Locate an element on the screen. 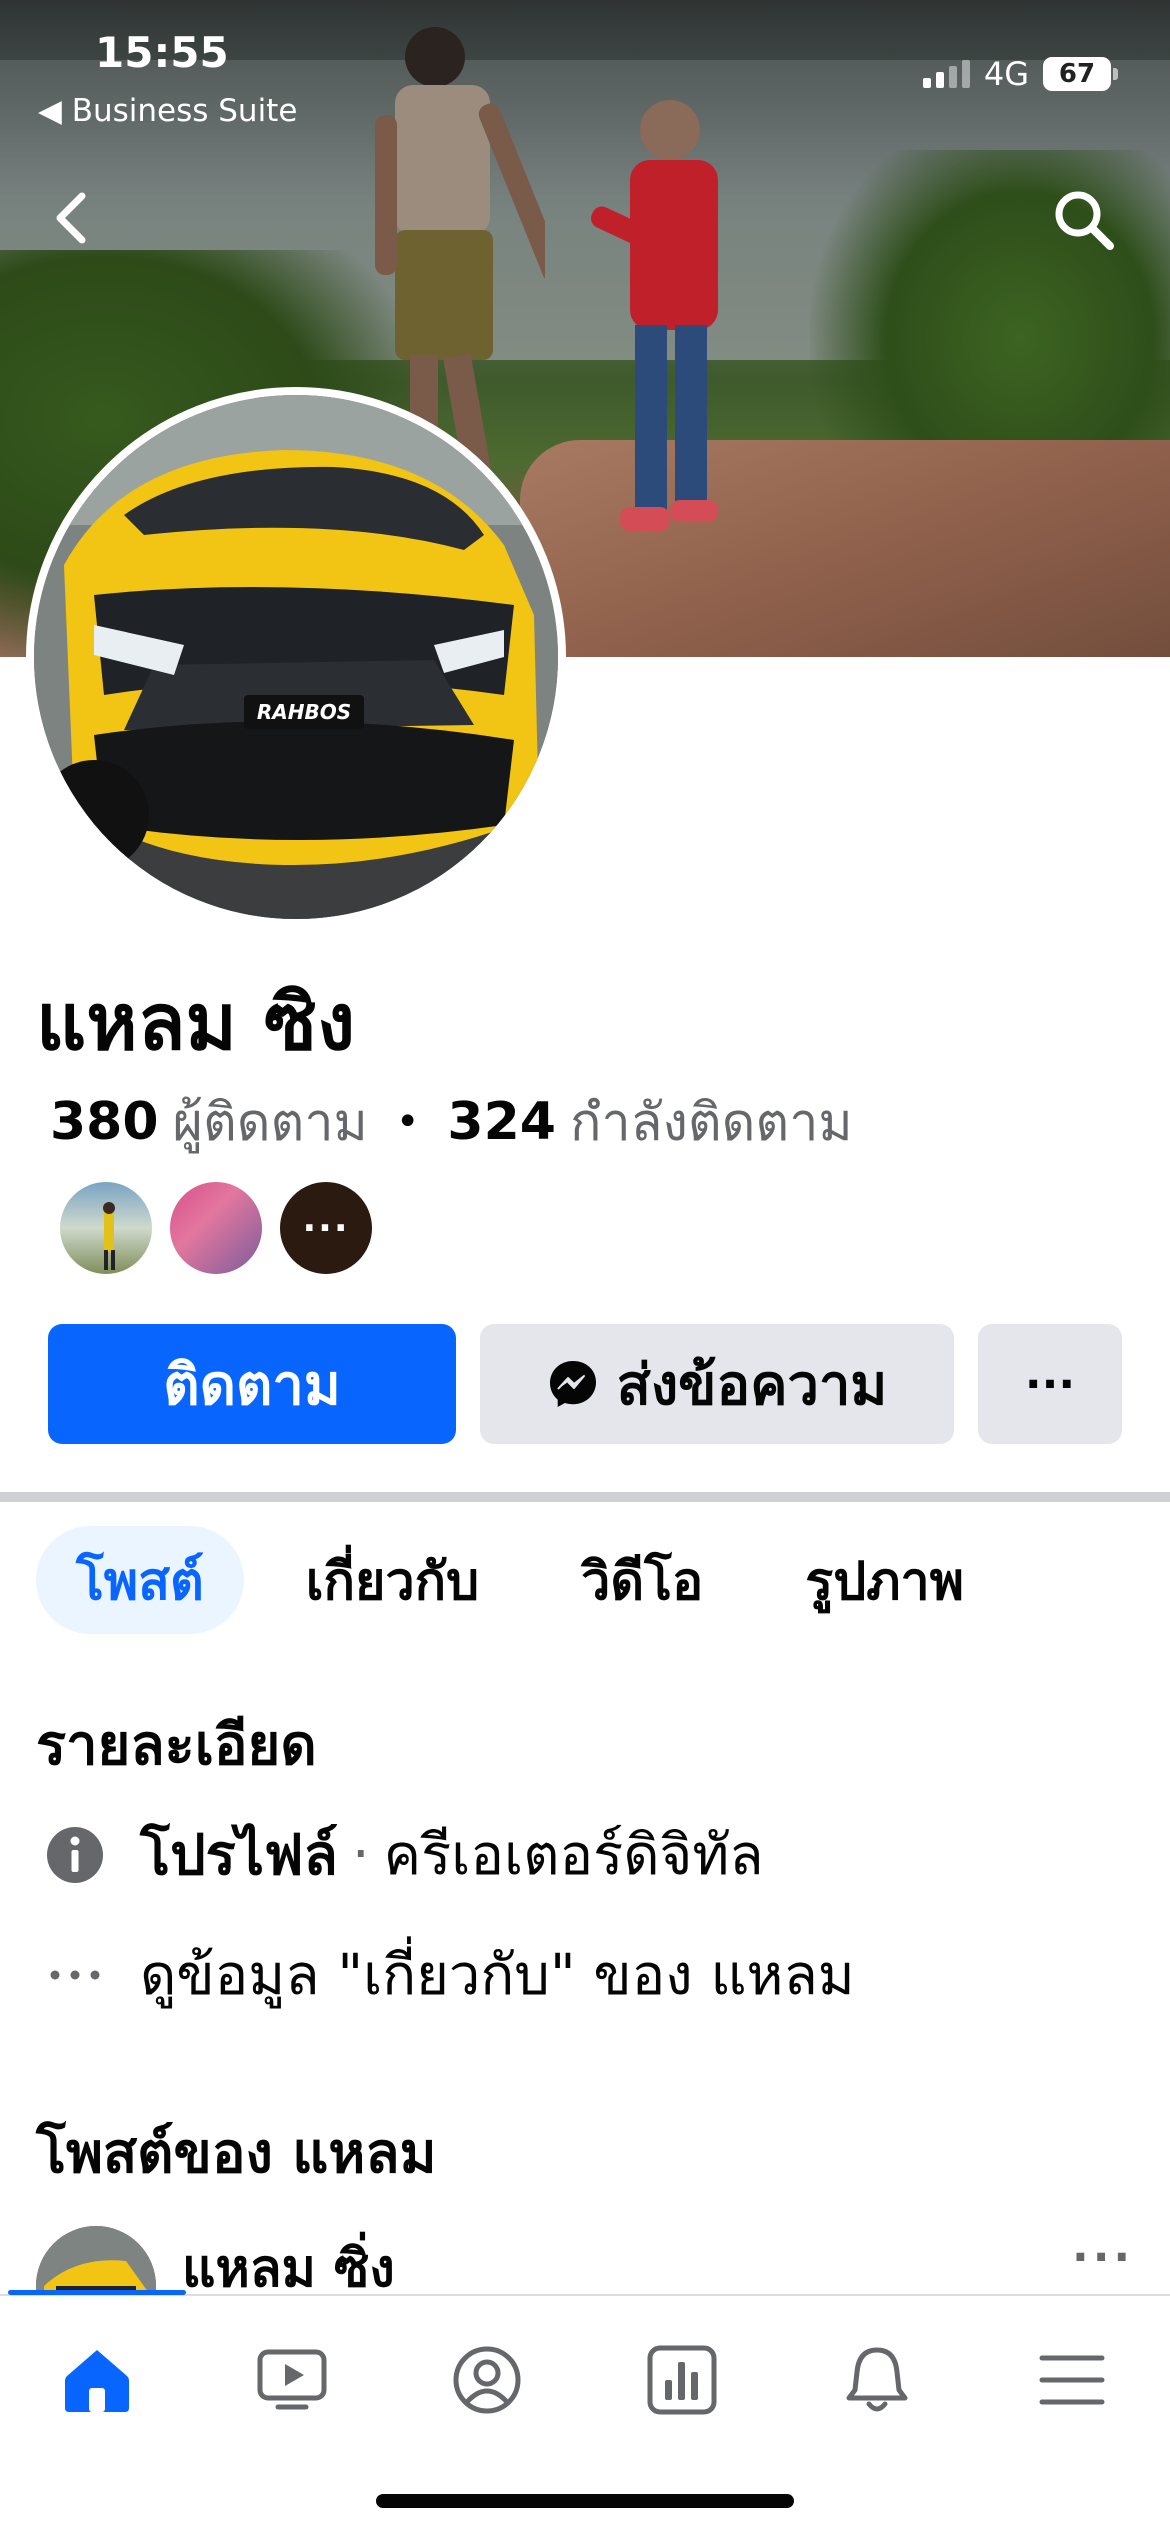 Image resolution: width=1170 pixels, height=2532 pixels. message-button-label: ส่งข้อความ is located at coordinates (752, 1385).